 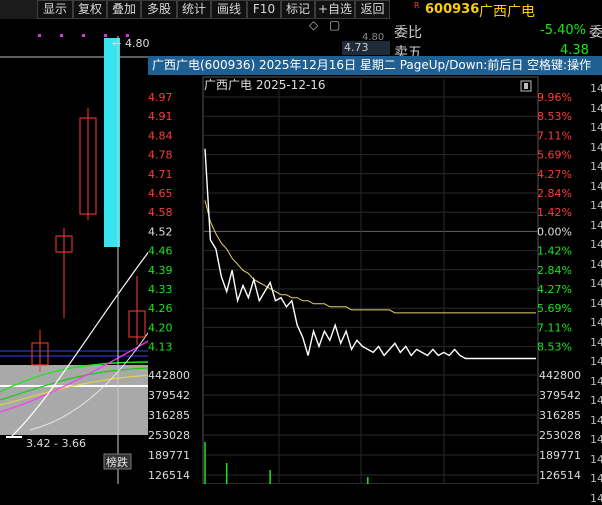 What do you see at coordinates (160, 231) in the screenshot?
I see `price-tick-label: 4.52` at bounding box center [160, 231].